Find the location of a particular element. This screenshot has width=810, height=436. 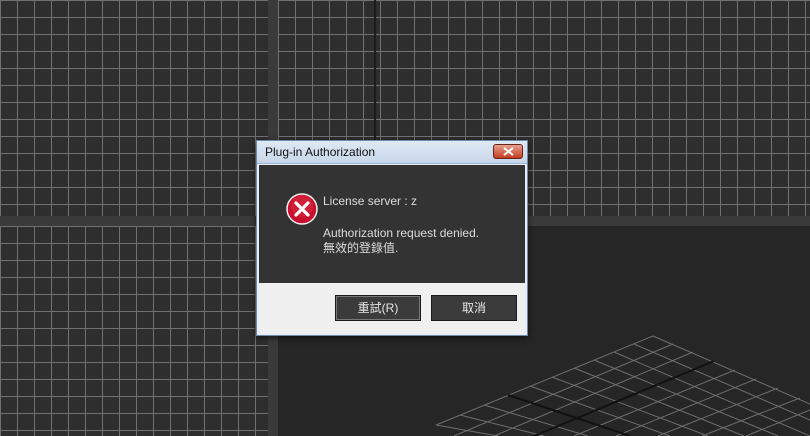

close-icon is located at coordinates (508, 151).